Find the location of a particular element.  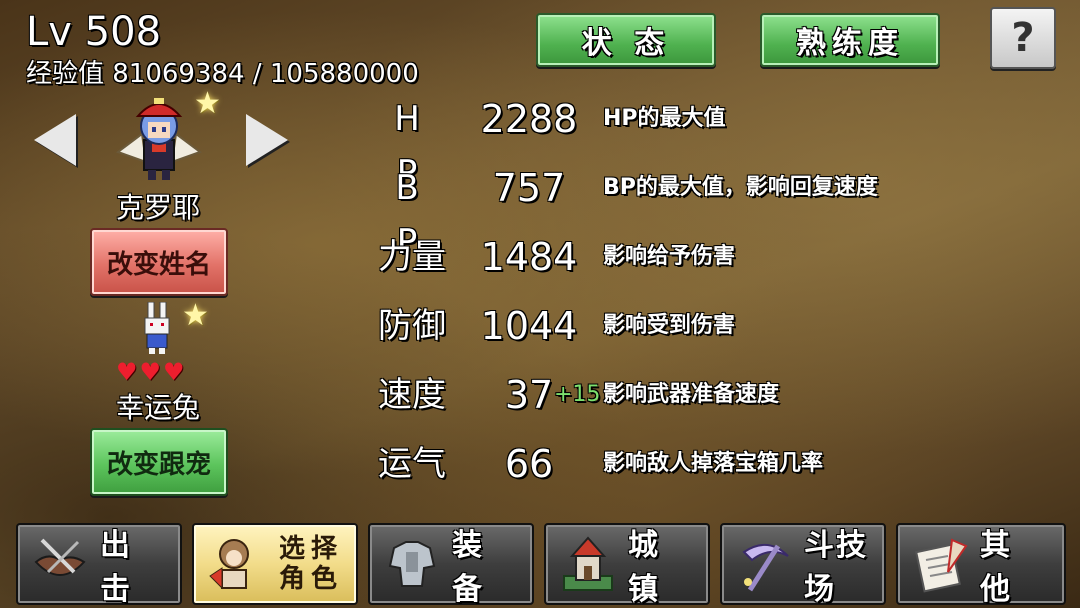

tab-proficiency: 熟练度 is located at coordinates (850, 40).